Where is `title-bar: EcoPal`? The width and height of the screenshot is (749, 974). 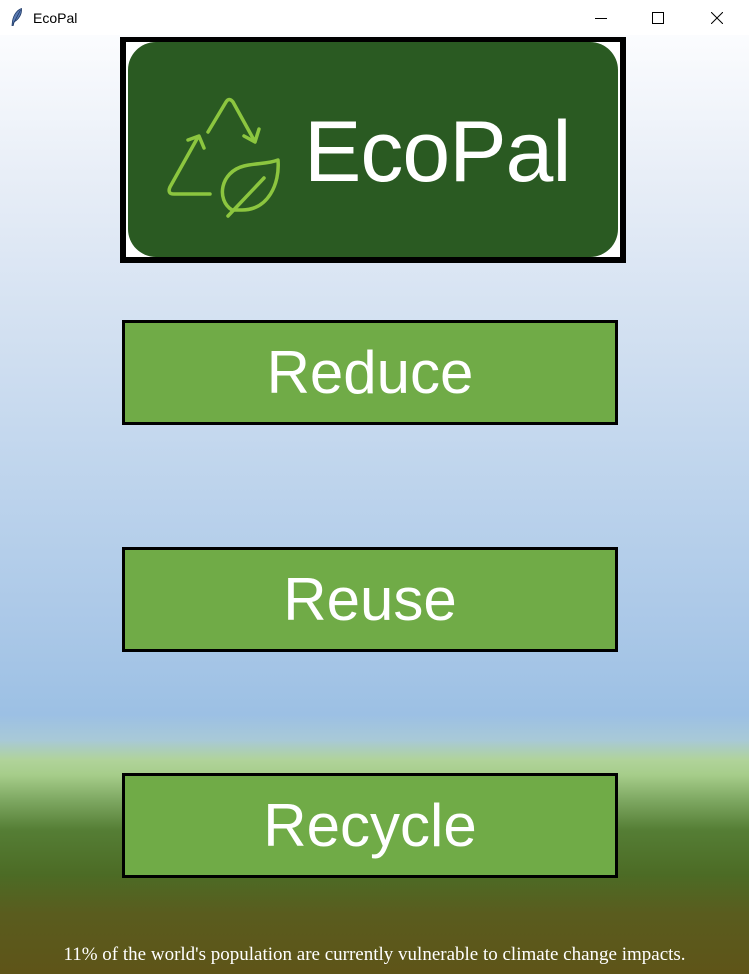 title-bar: EcoPal is located at coordinates (374, 17).